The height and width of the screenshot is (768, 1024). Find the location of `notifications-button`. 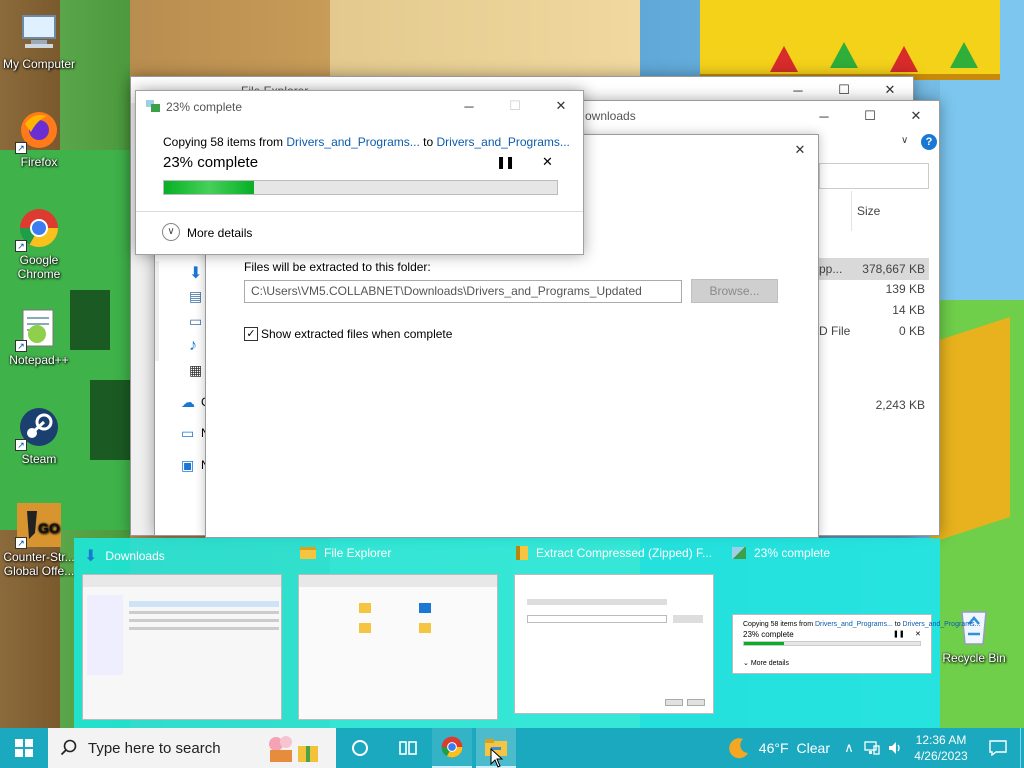

notifications-button is located at coordinates (998, 748).